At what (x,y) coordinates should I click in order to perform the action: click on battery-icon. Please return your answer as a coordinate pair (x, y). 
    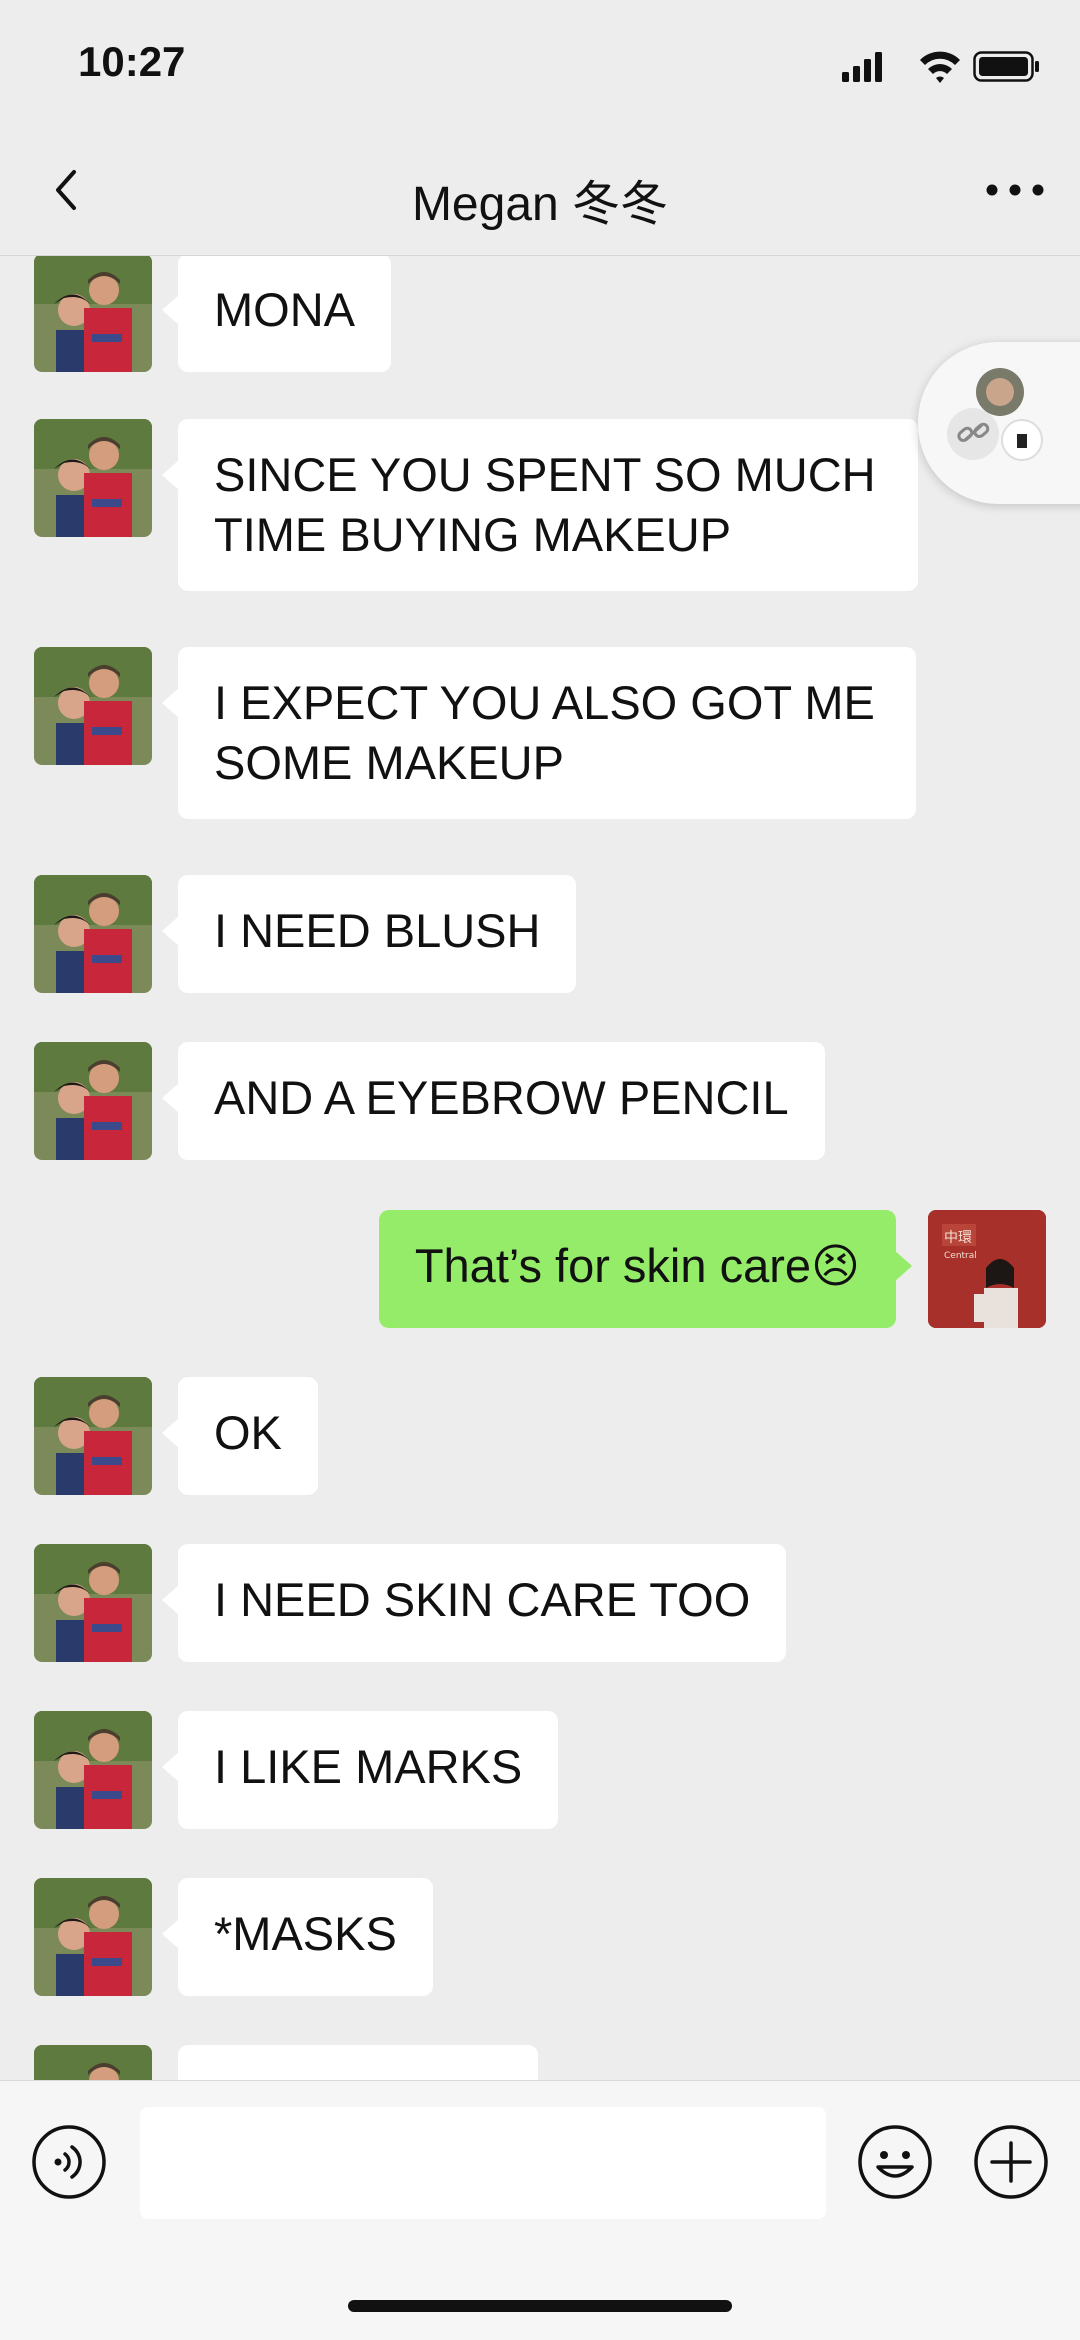
    Looking at the image, I should click on (1006, 66).